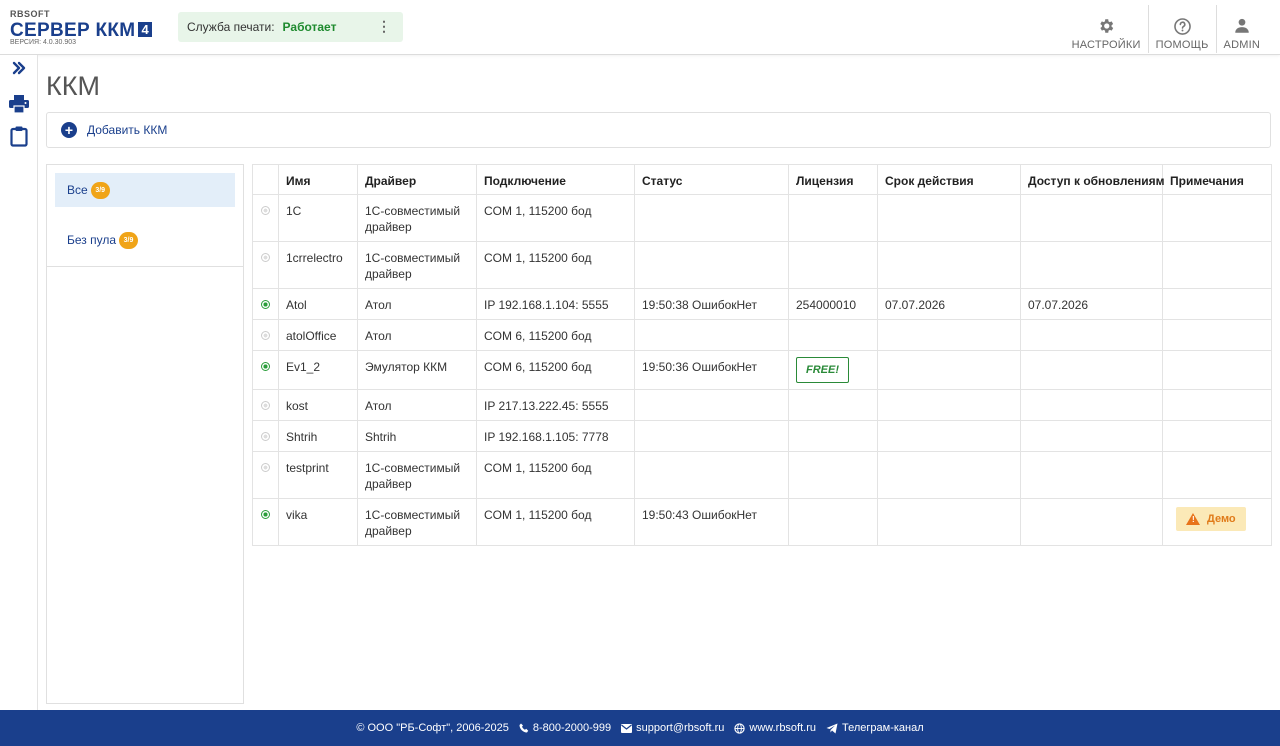 The height and width of the screenshot is (746, 1280). Describe the element at coordinates (417, 370) in the screenshot. I see `cell-driver: Эмулятор ККМ` at that location.